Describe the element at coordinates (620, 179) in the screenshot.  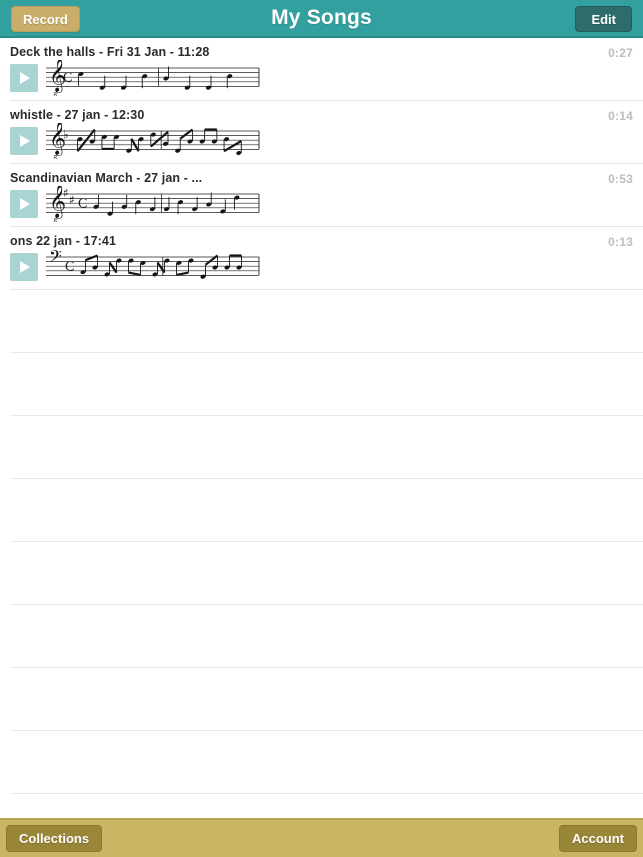
I see `song-duration: 0:53` at that location.